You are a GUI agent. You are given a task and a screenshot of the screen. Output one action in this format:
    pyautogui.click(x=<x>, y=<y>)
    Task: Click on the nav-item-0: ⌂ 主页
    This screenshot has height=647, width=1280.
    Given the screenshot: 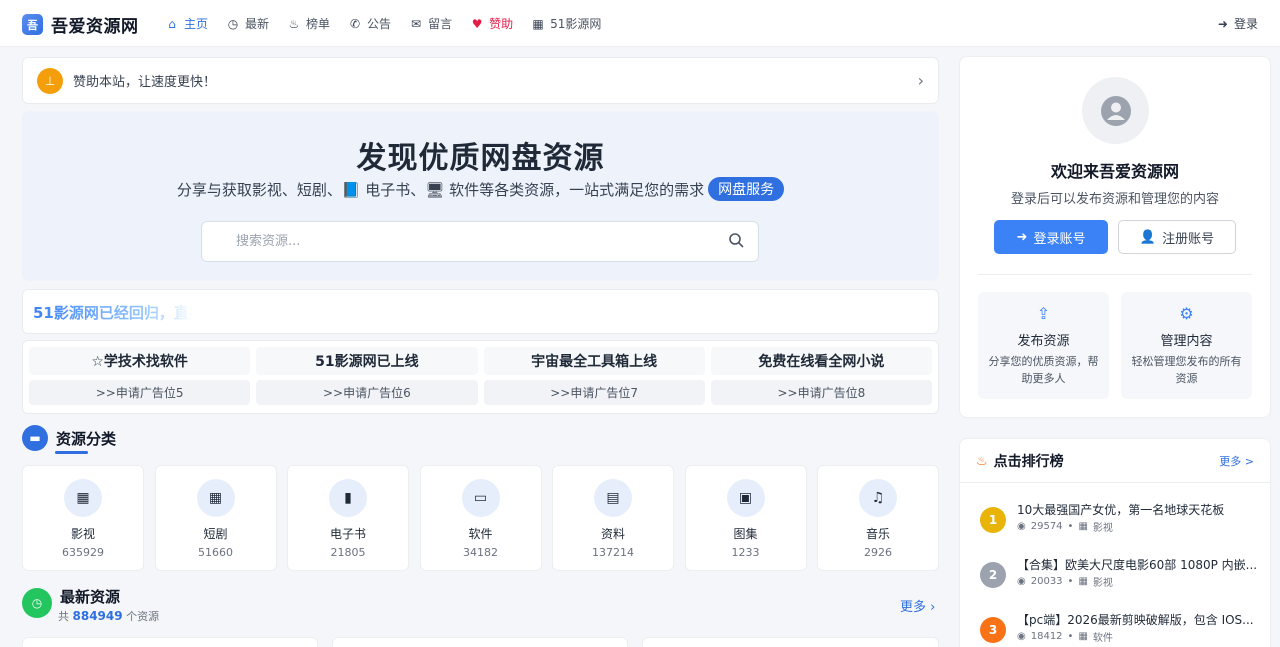 What is the action you would take?
    pyautogui.click(x=186, y=23)
    